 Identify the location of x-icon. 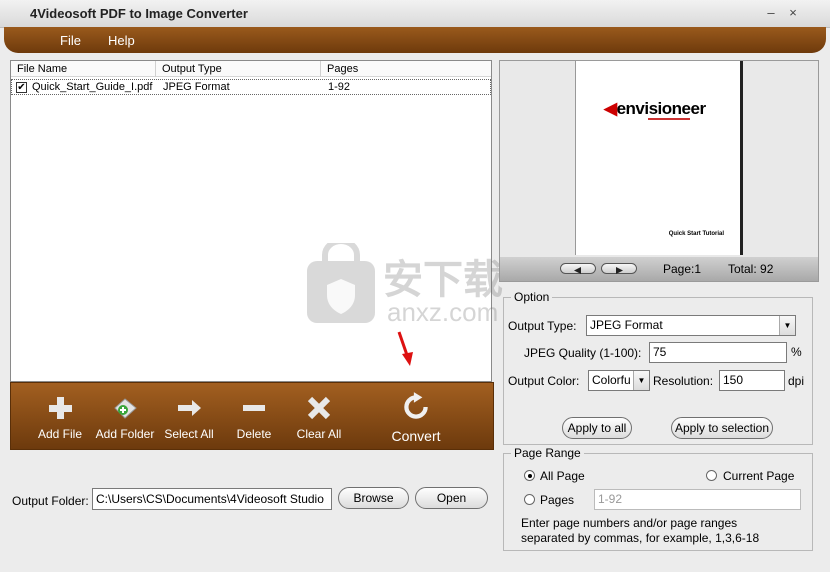
(319, 408).